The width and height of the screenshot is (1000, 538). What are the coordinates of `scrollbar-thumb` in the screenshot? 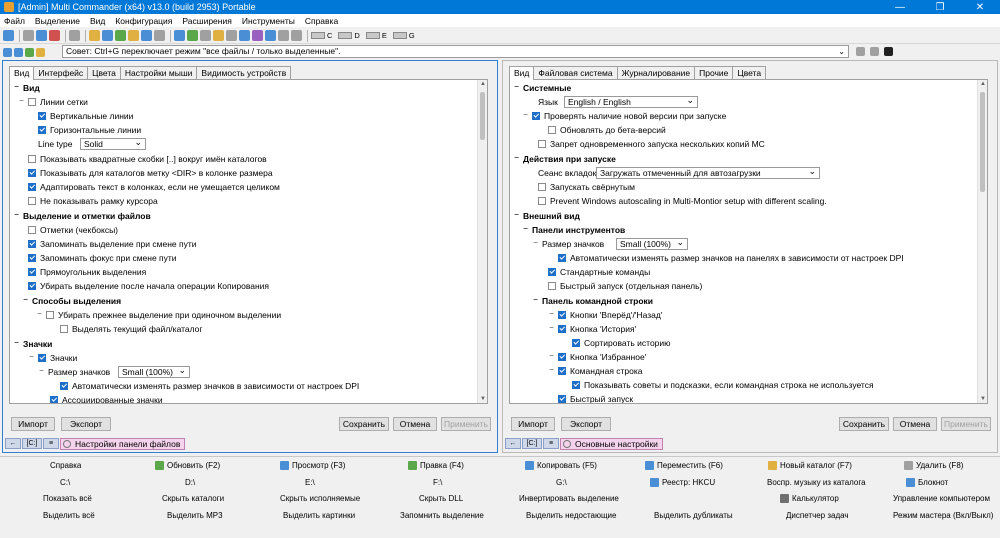 It's located at (982, 142).